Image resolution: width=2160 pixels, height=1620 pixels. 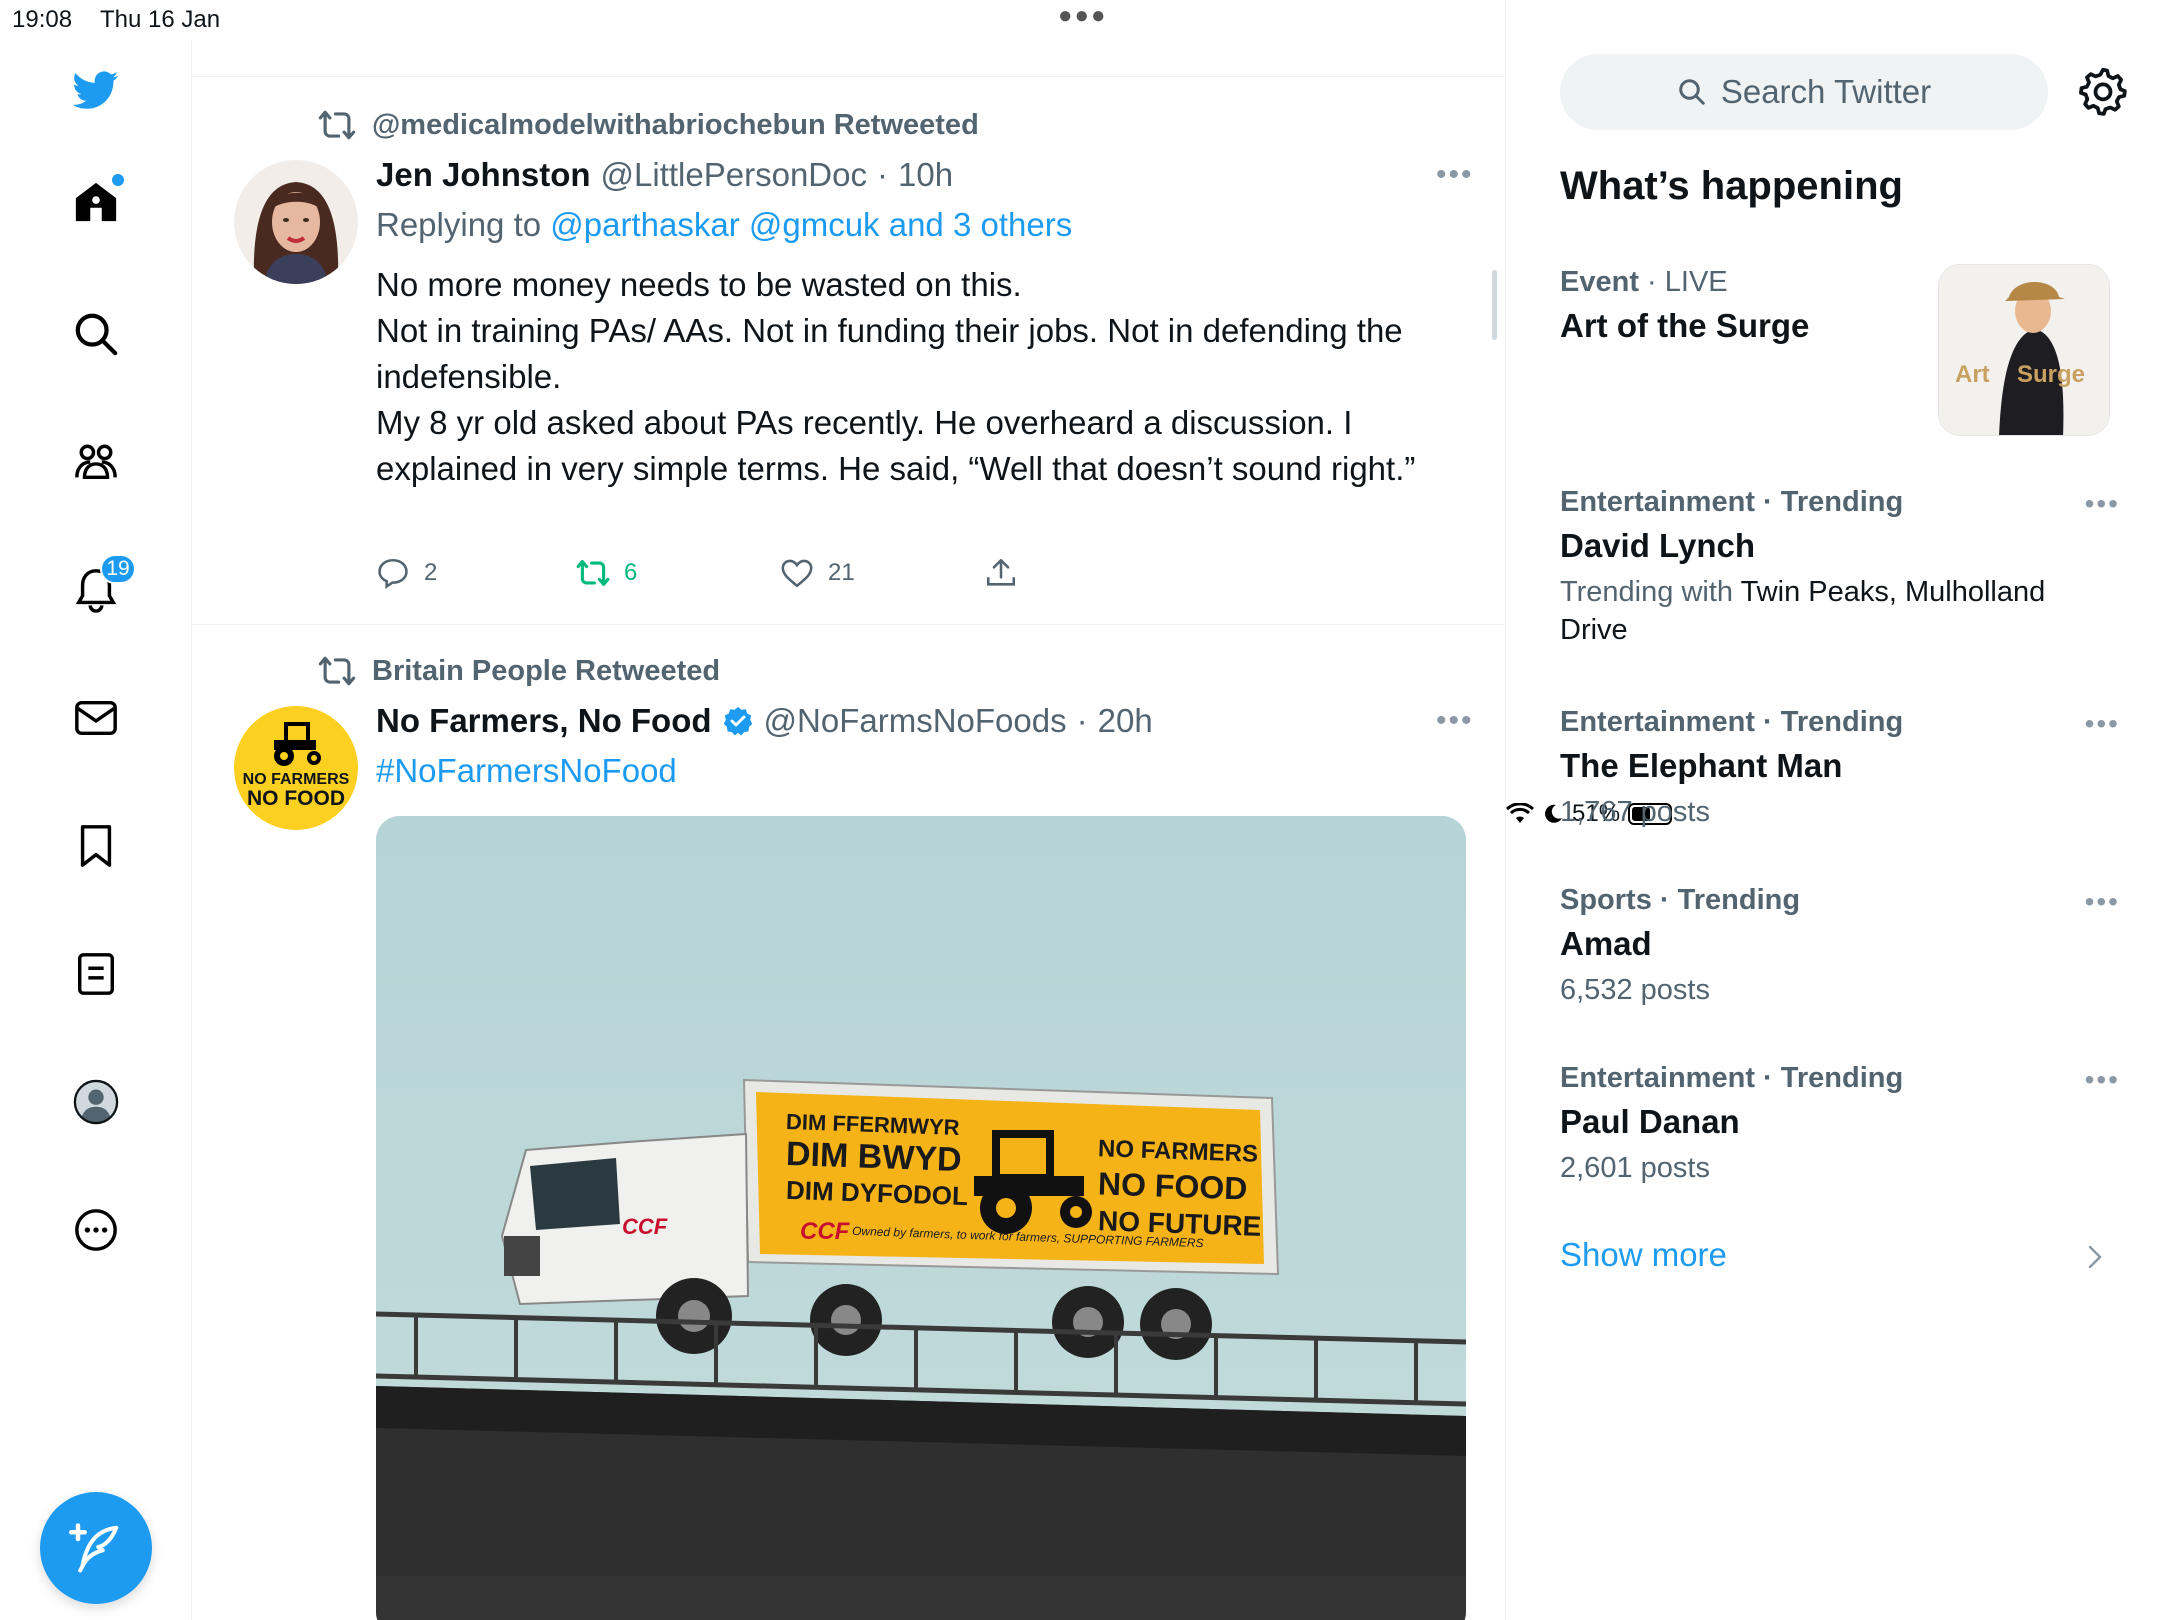 I want to click on event-image-text: Surge, so click(x=2051, y=374).